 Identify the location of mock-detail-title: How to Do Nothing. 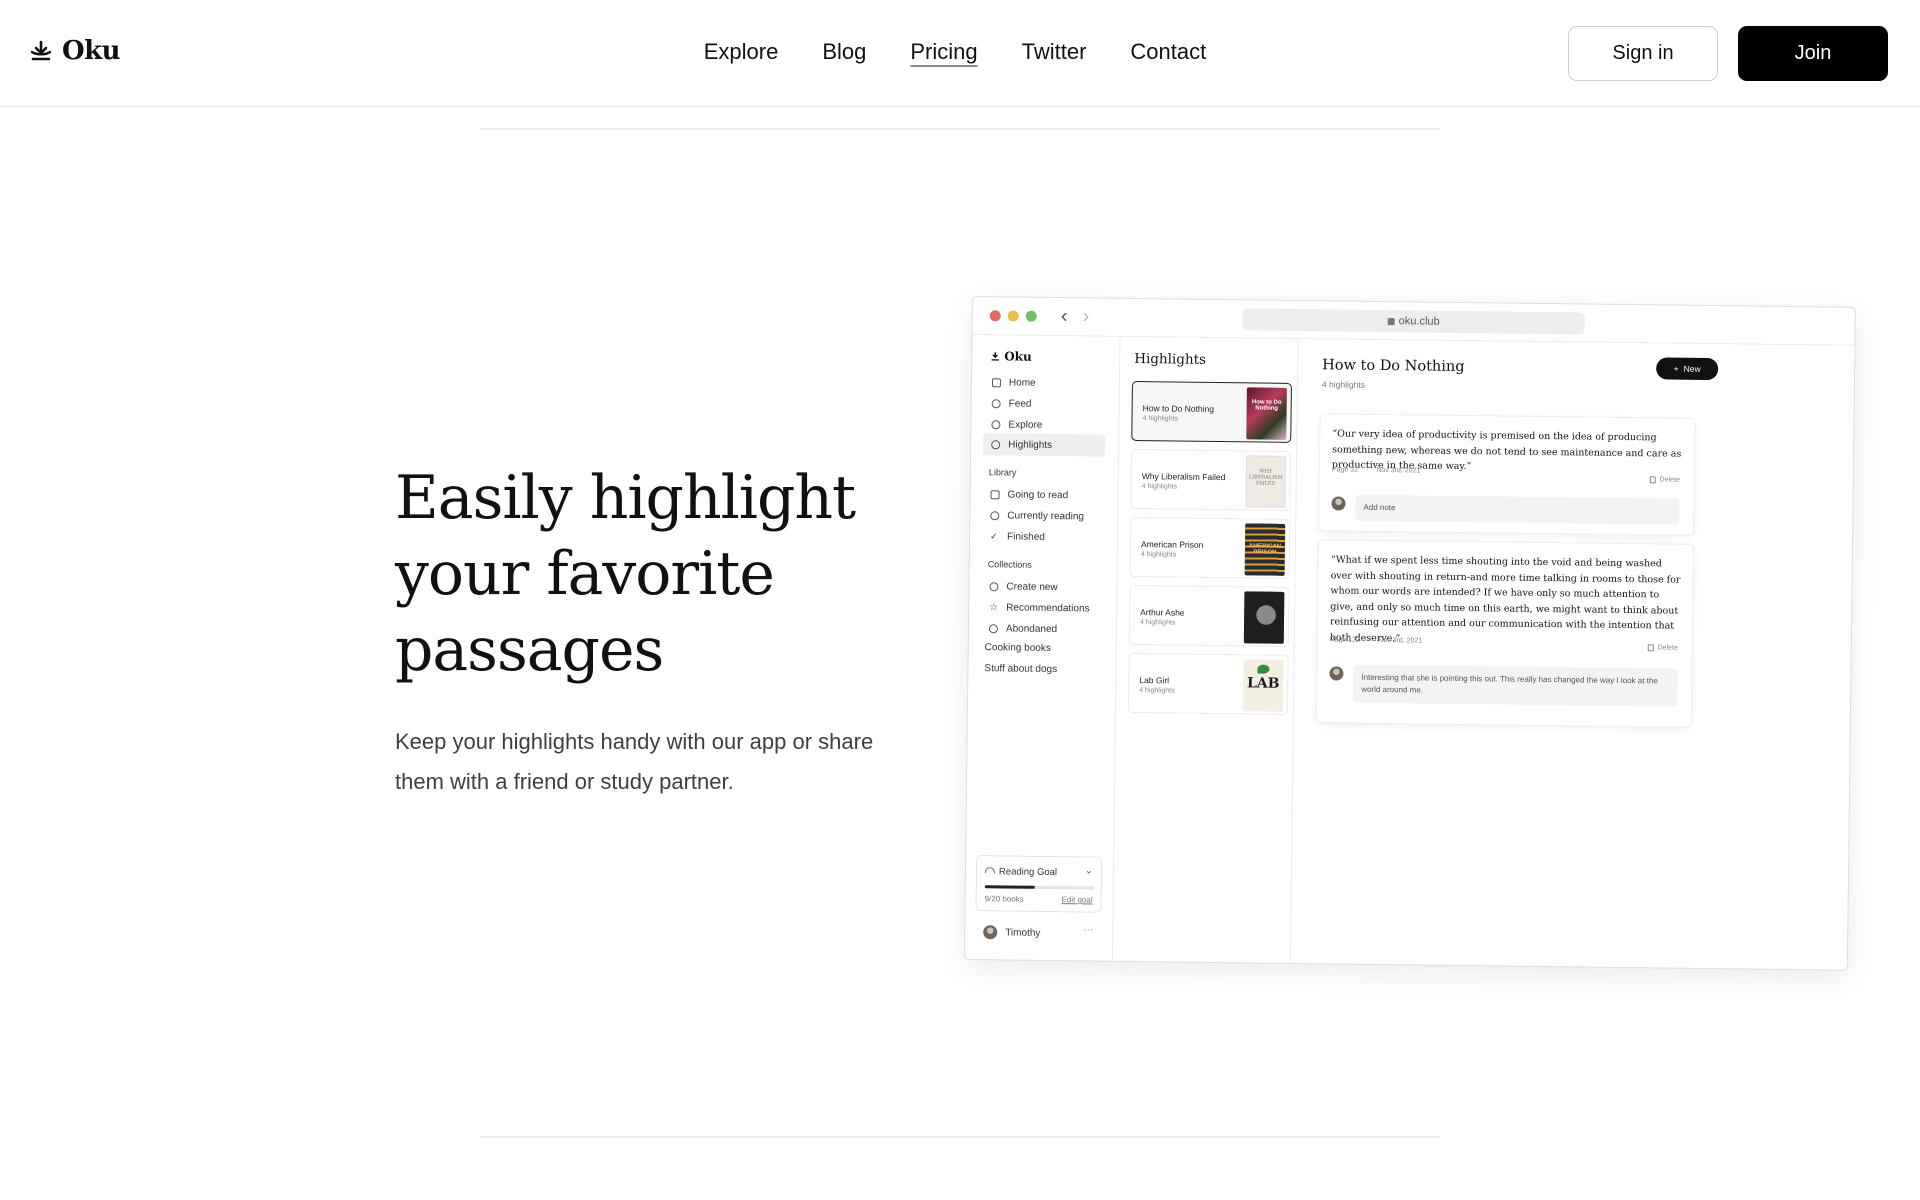
(1393, 366).